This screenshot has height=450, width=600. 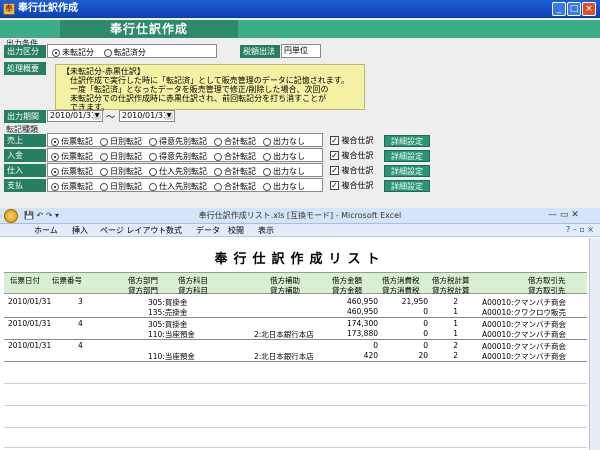 I want to click on form-title: 奉行仕訳作成, so click(x=149, y=29).